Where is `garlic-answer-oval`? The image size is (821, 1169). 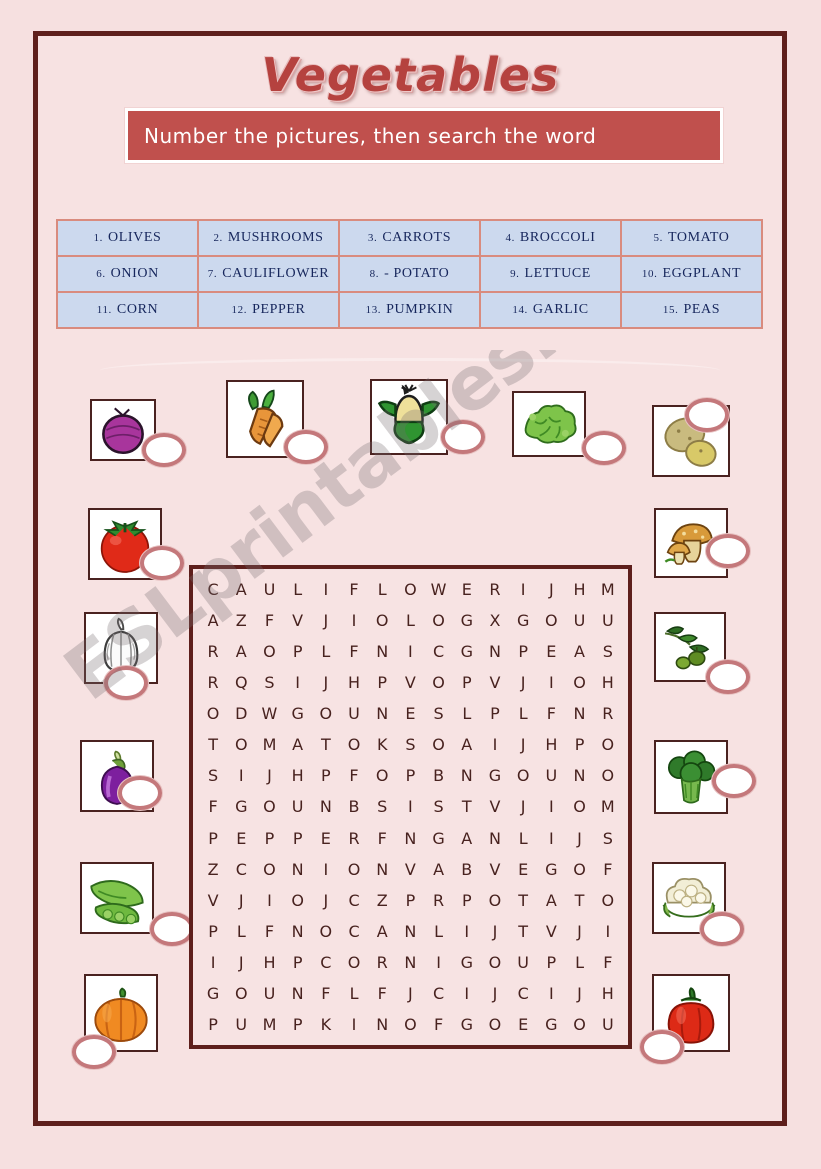 garlic-answer-oval is located at coordinates (126, 683).